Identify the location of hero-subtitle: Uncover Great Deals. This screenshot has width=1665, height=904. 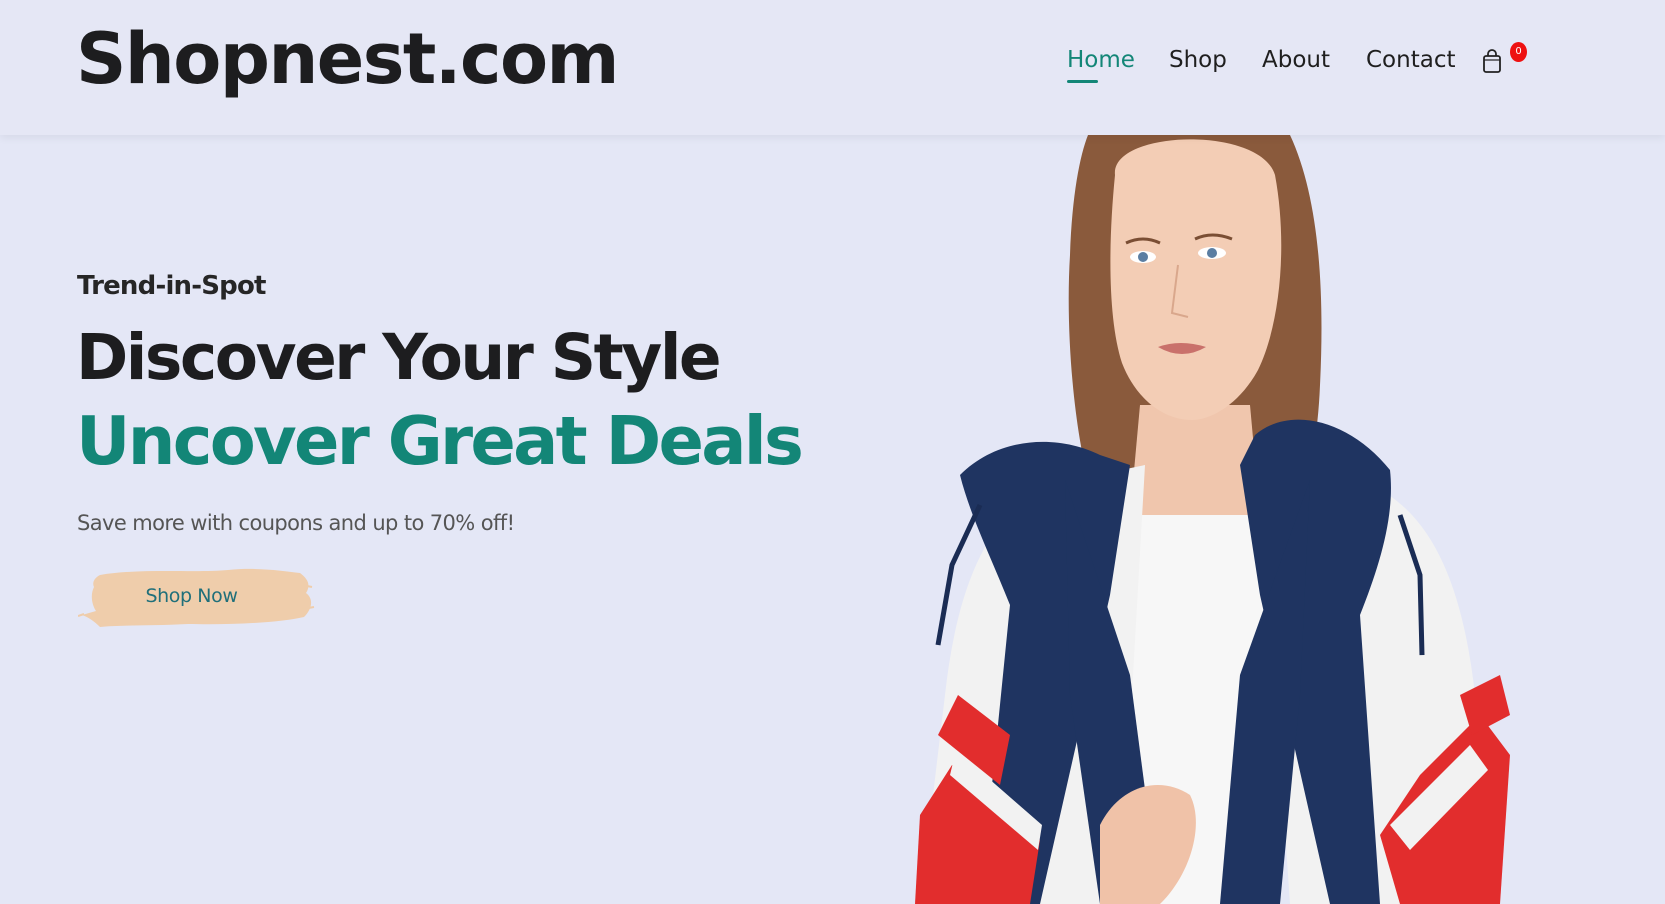
(440, 441).